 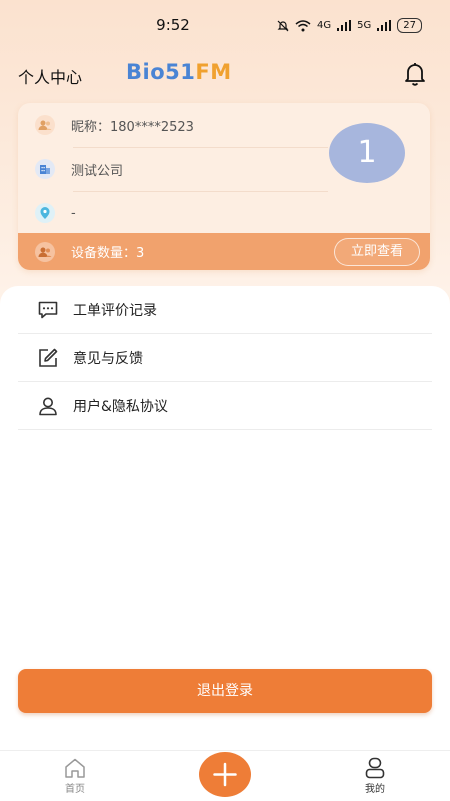 What do you see at coordinates (45, 213) in the screenshot?
I see `location-pin-icon` at bounding box center [45, 213].